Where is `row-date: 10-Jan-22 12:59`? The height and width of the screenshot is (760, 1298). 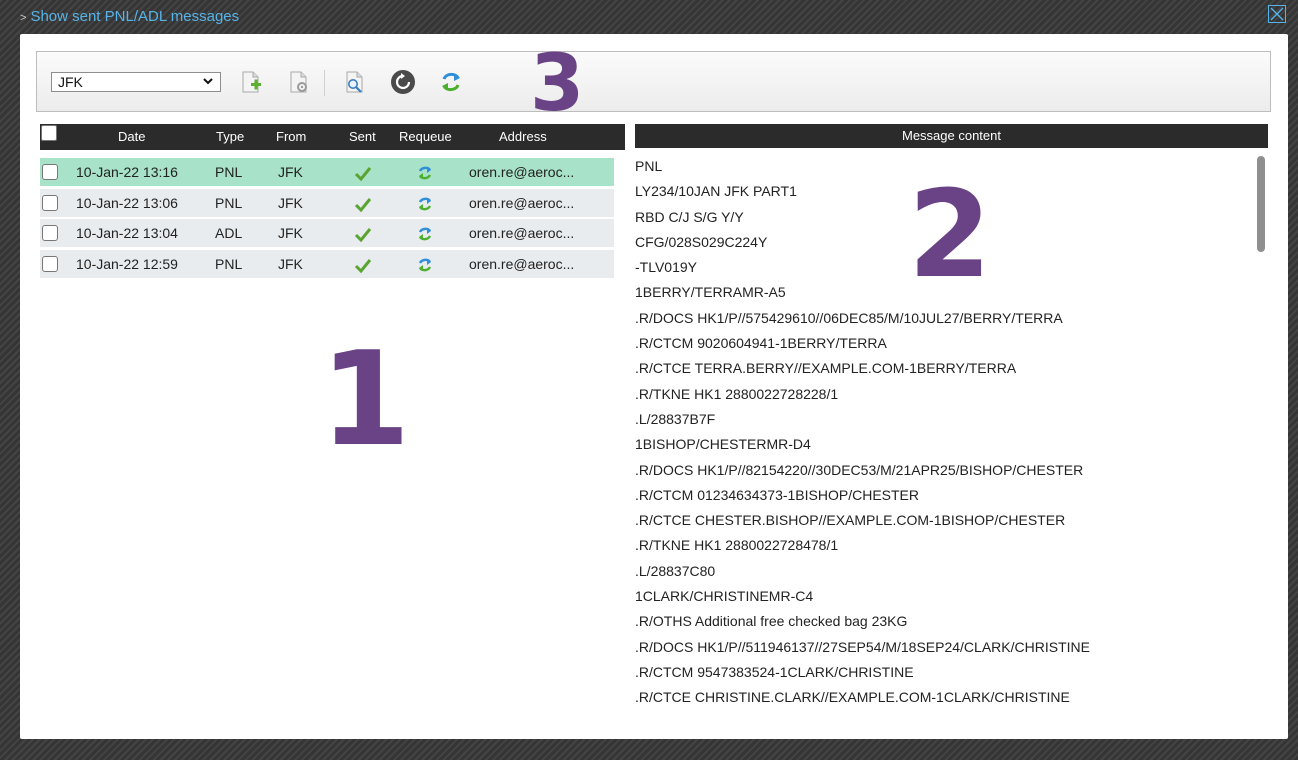 row-date: 10-Jan-22 12:59 is located at coordinates (127, 263).